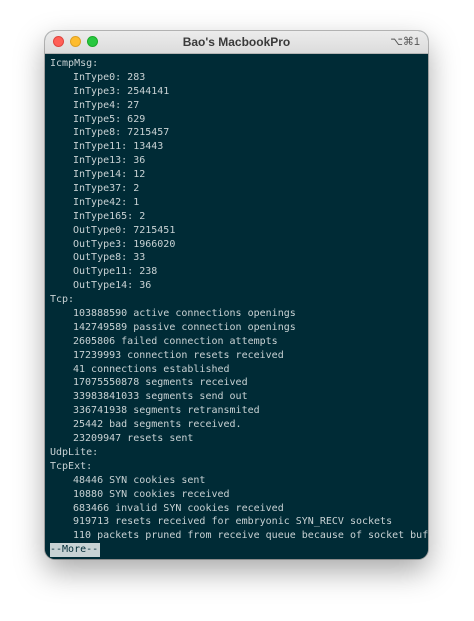  Describe the element at coordinates (184, 314) in the screenshot. I see `terminal-line: 103888590 active connections openings` at that location.